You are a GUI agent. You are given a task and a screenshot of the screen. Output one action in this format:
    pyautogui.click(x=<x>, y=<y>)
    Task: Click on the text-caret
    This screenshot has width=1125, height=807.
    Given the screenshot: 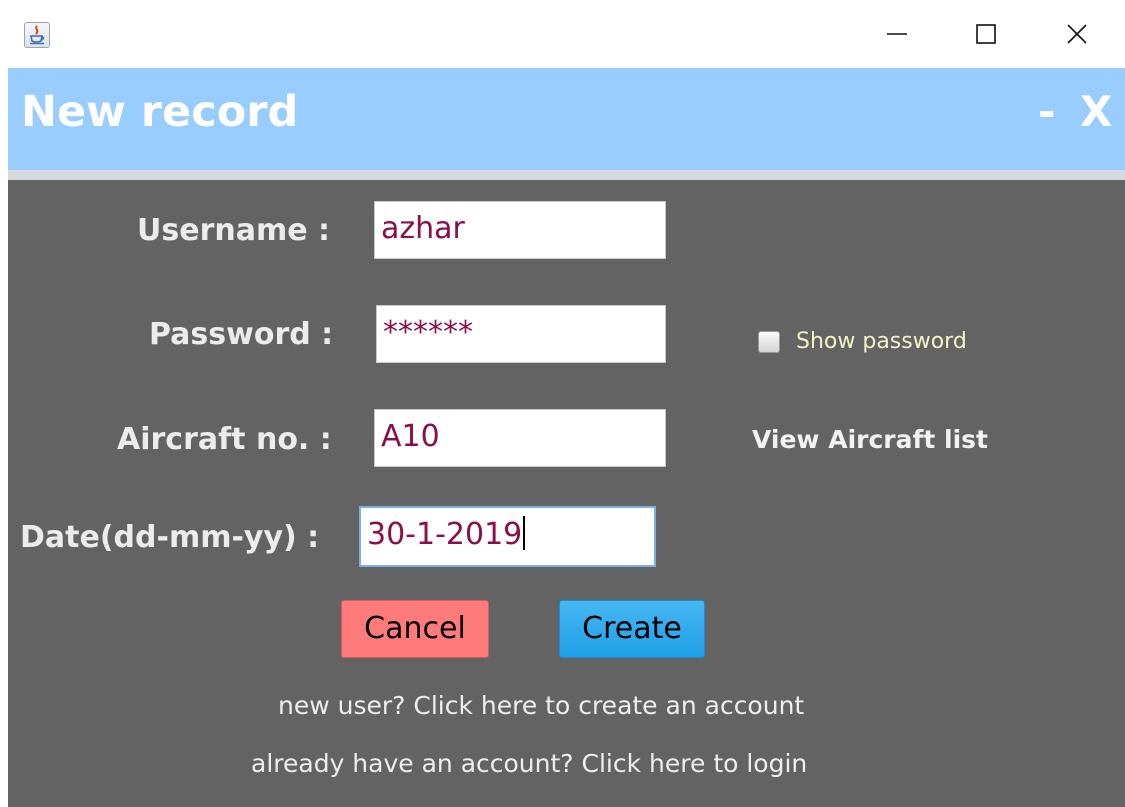 What is the action you would take?
    pyautogui.click(x=524, y=532)
    